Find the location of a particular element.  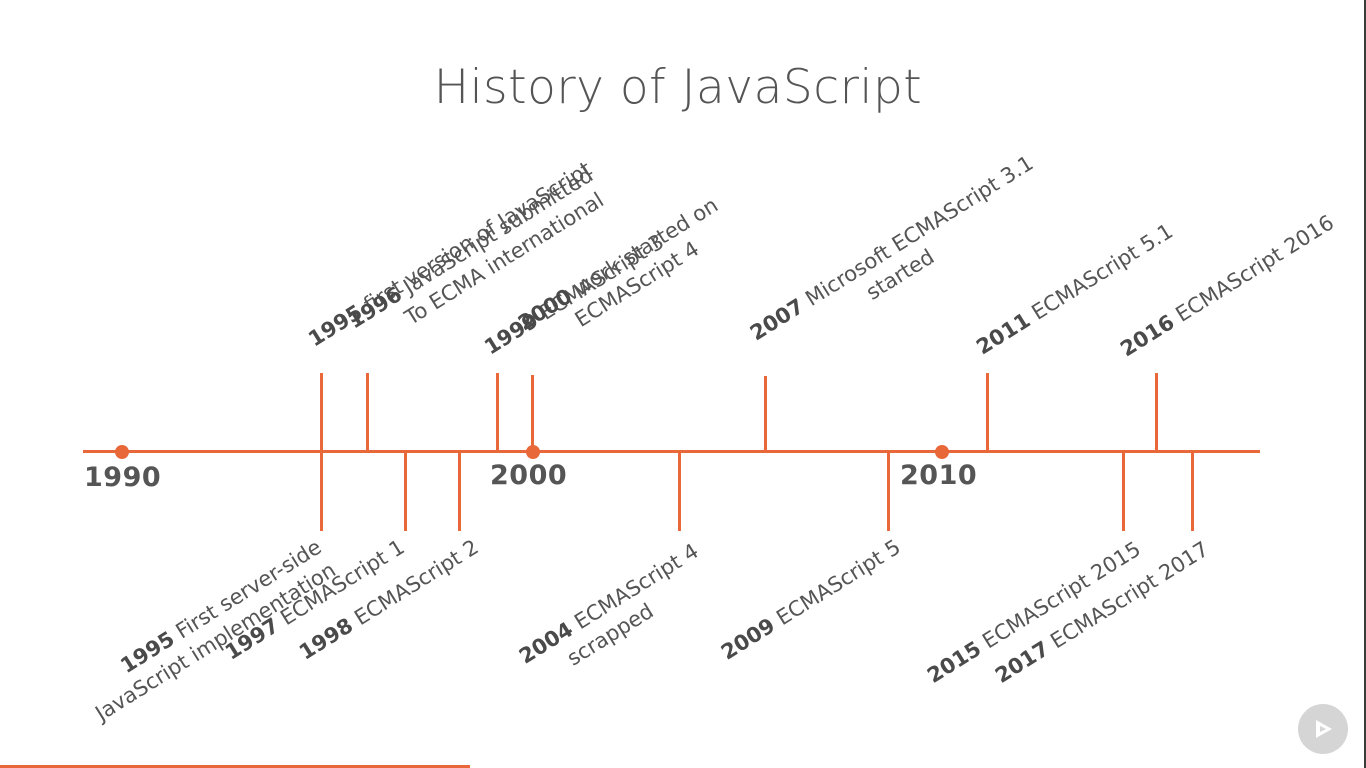

tick-below-1995 is located at coordinates (321, 491).